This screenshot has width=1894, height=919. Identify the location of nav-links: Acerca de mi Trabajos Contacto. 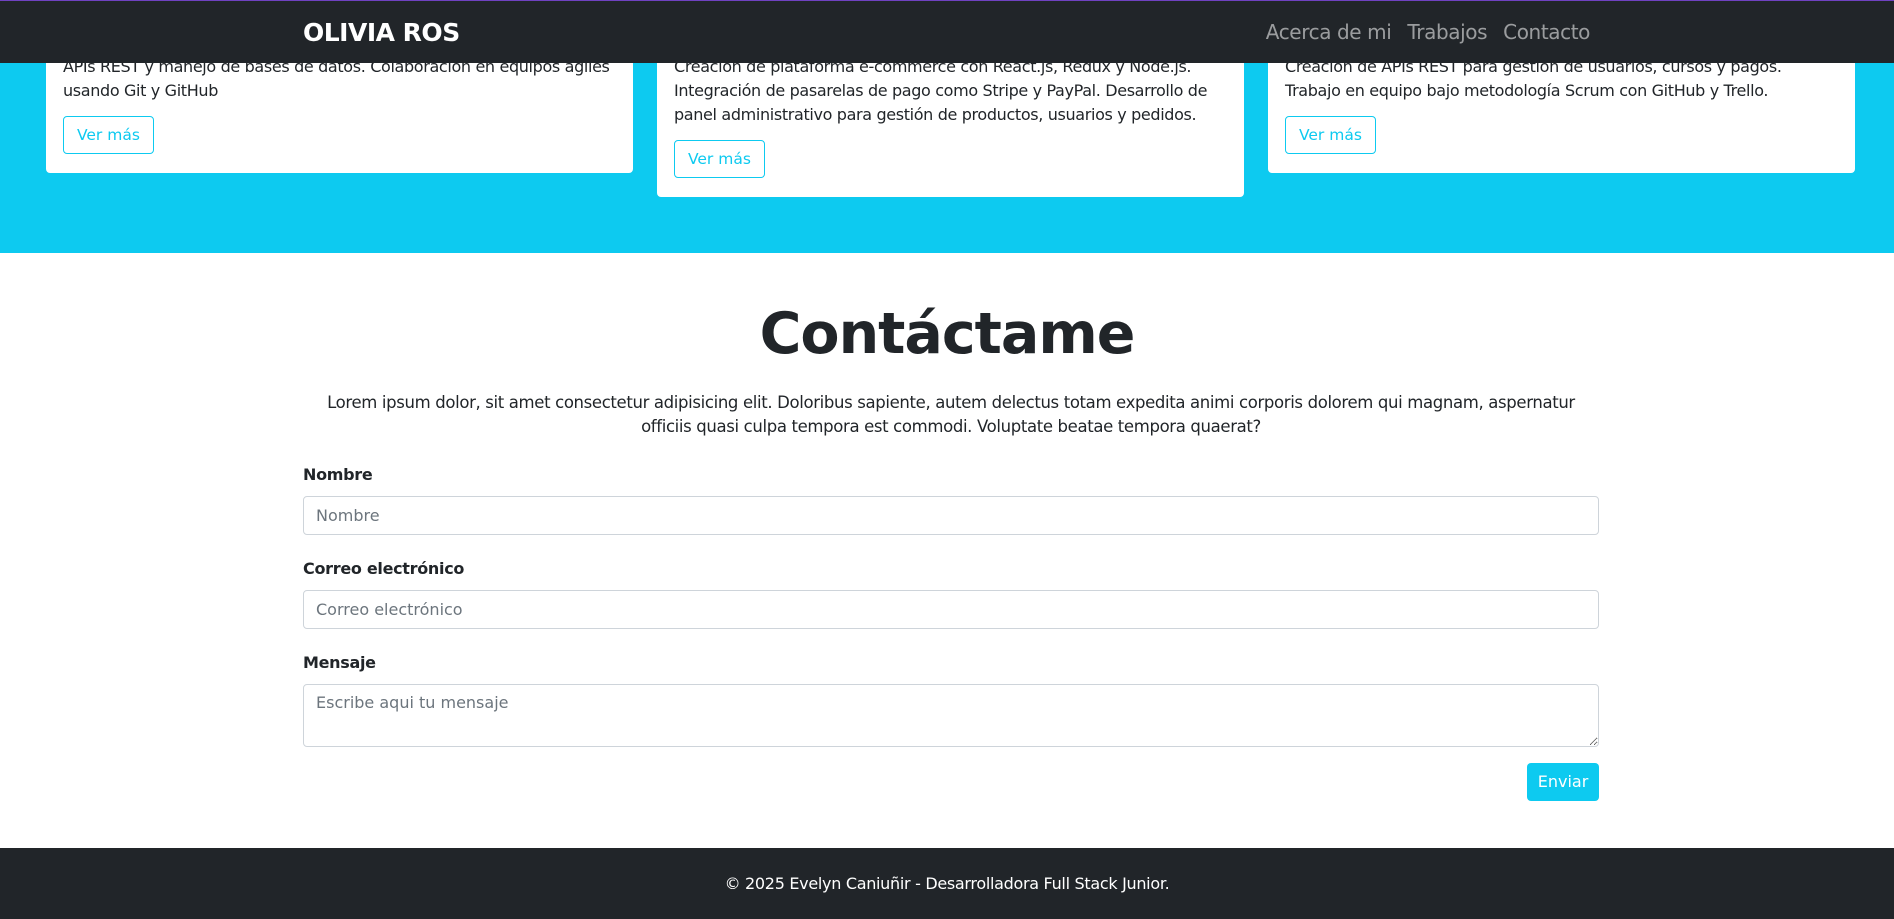
(1428, 32).